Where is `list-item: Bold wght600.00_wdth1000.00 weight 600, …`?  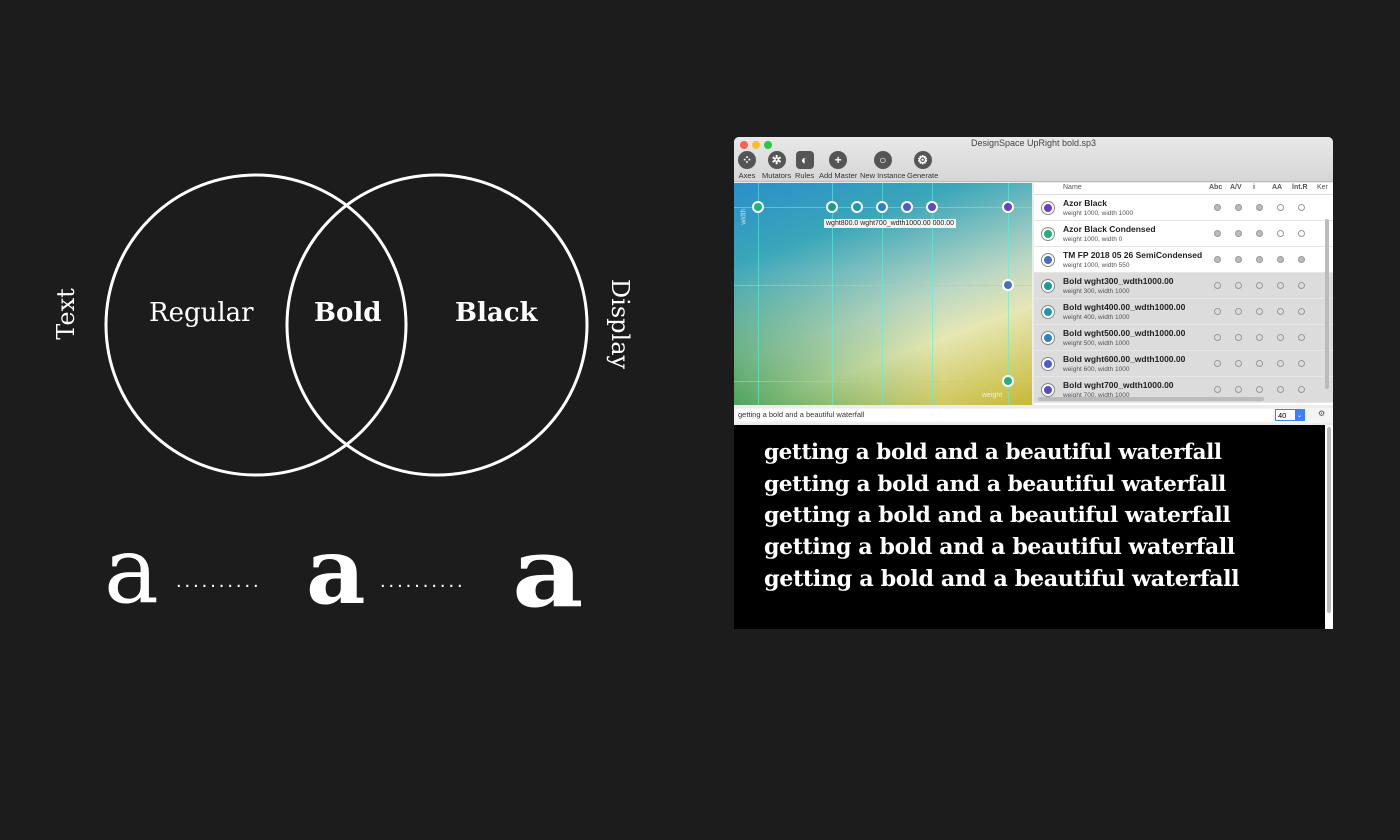
list-item: Bold wght600.00_wdth1000.00 weight 600, … is located at coordinates (1183, 364).